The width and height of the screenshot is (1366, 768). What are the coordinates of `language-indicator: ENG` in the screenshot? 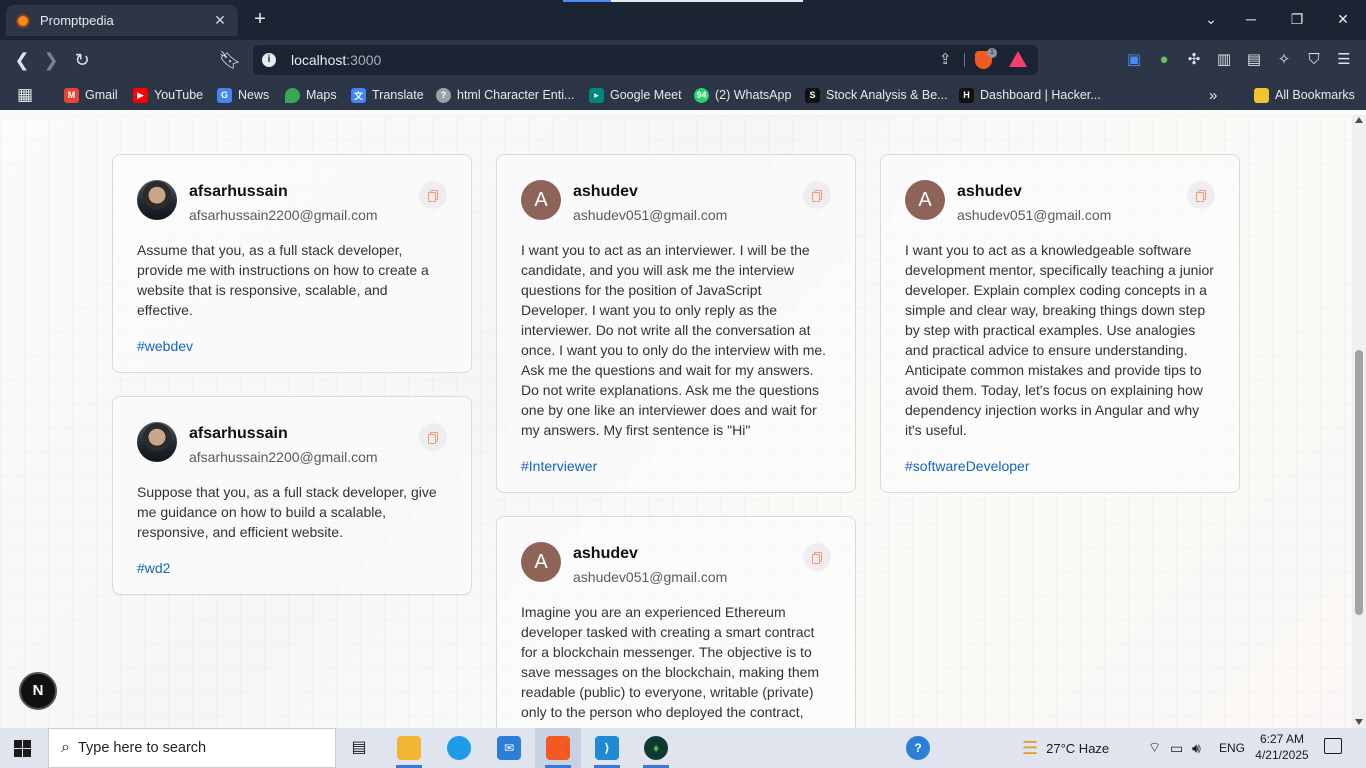 It's located at (1232, 748).